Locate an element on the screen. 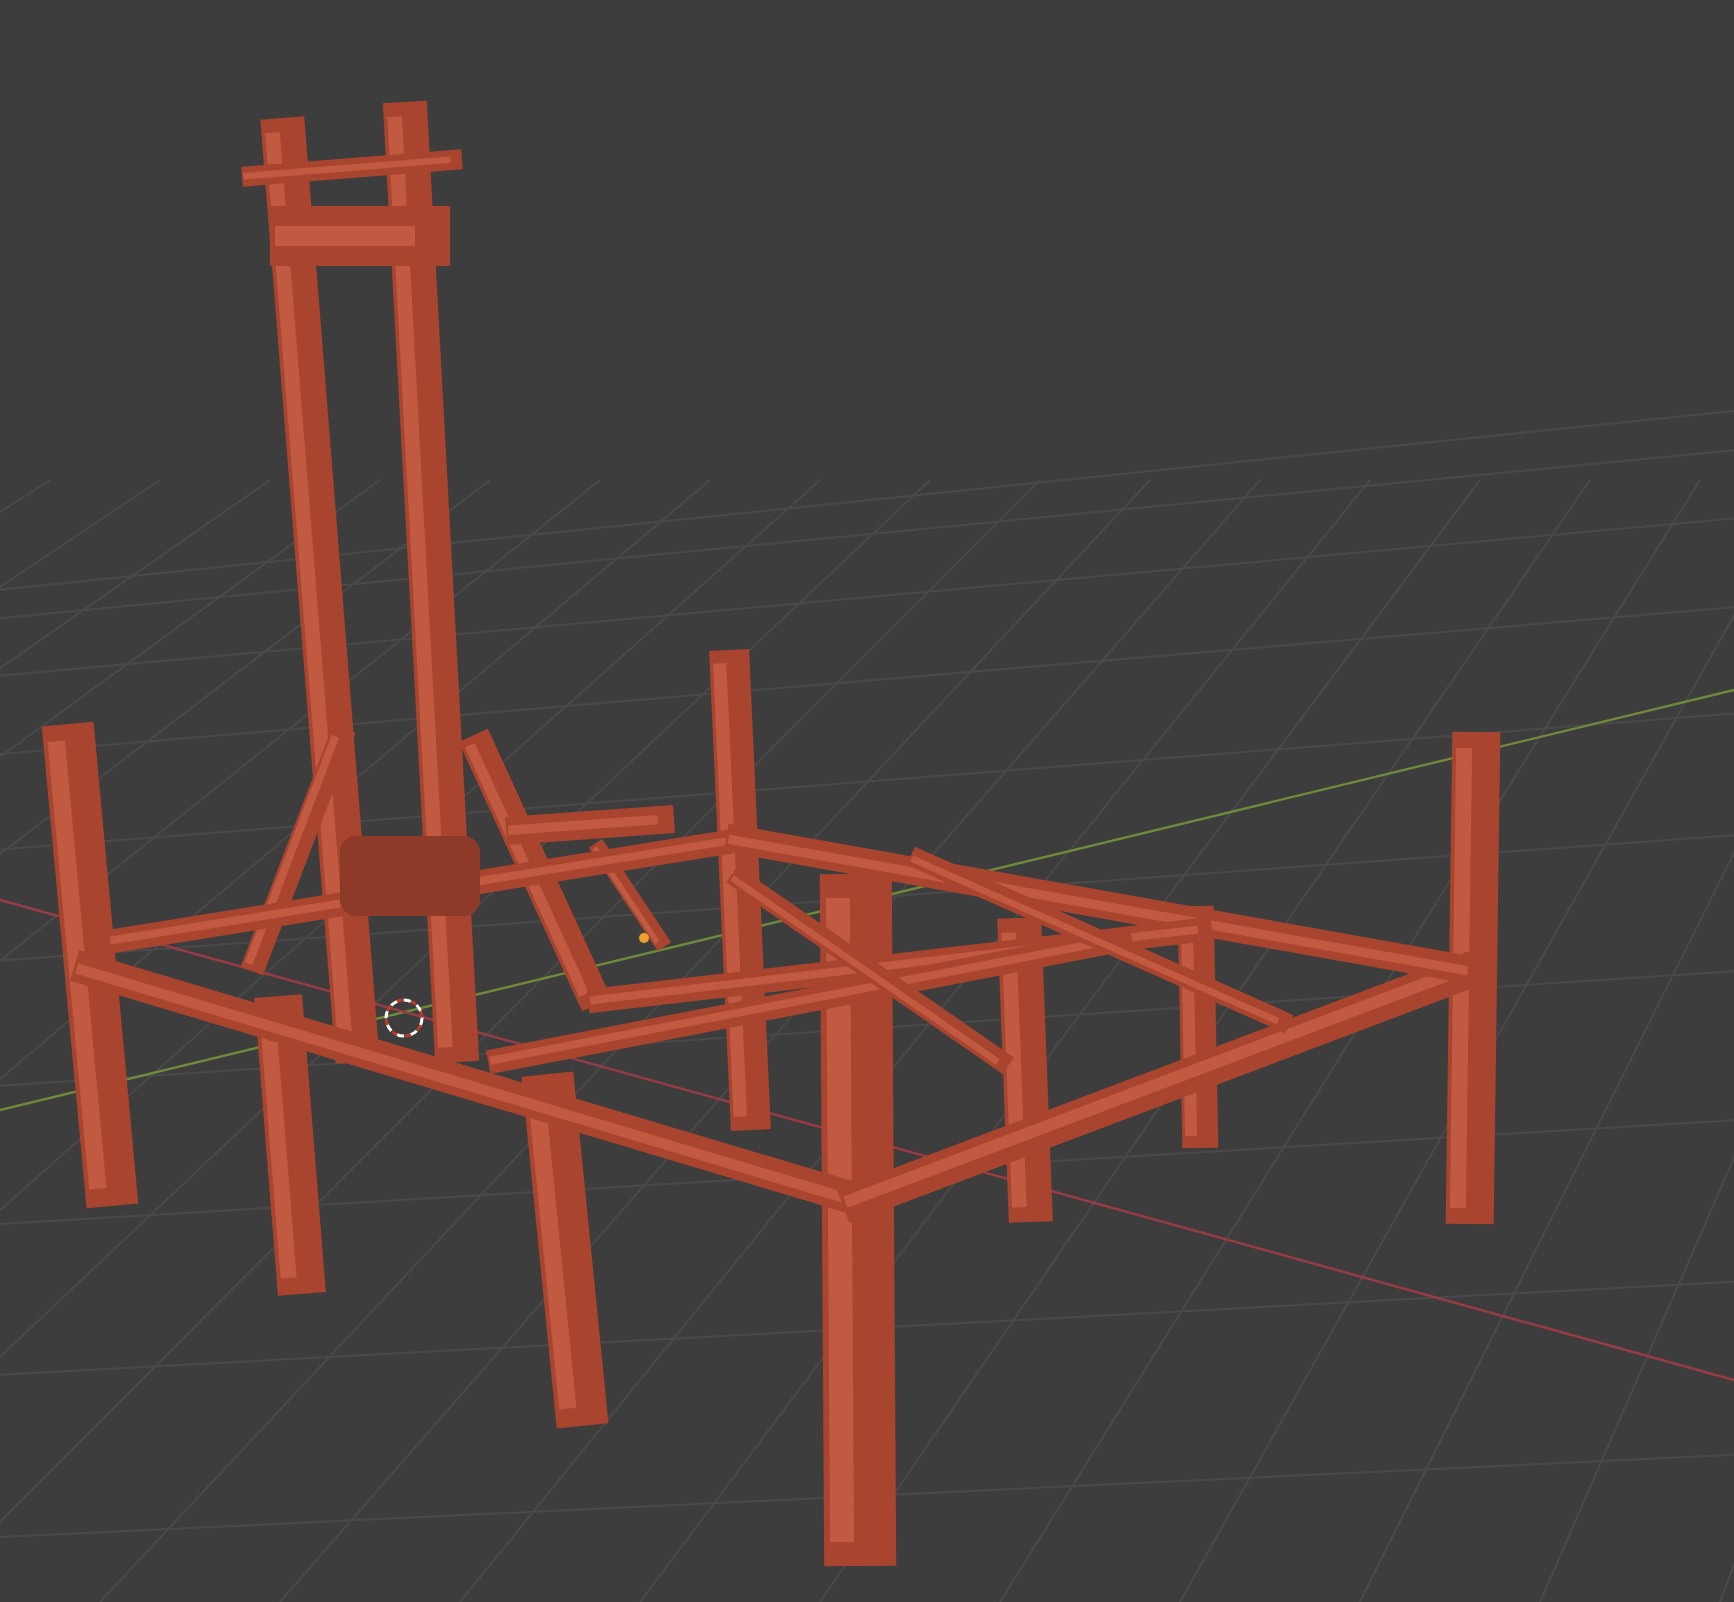 Image resolution: width=1734 pixels, height=1602 pixels. 3d-cursor-icon is located at coordinates (404, 1018).